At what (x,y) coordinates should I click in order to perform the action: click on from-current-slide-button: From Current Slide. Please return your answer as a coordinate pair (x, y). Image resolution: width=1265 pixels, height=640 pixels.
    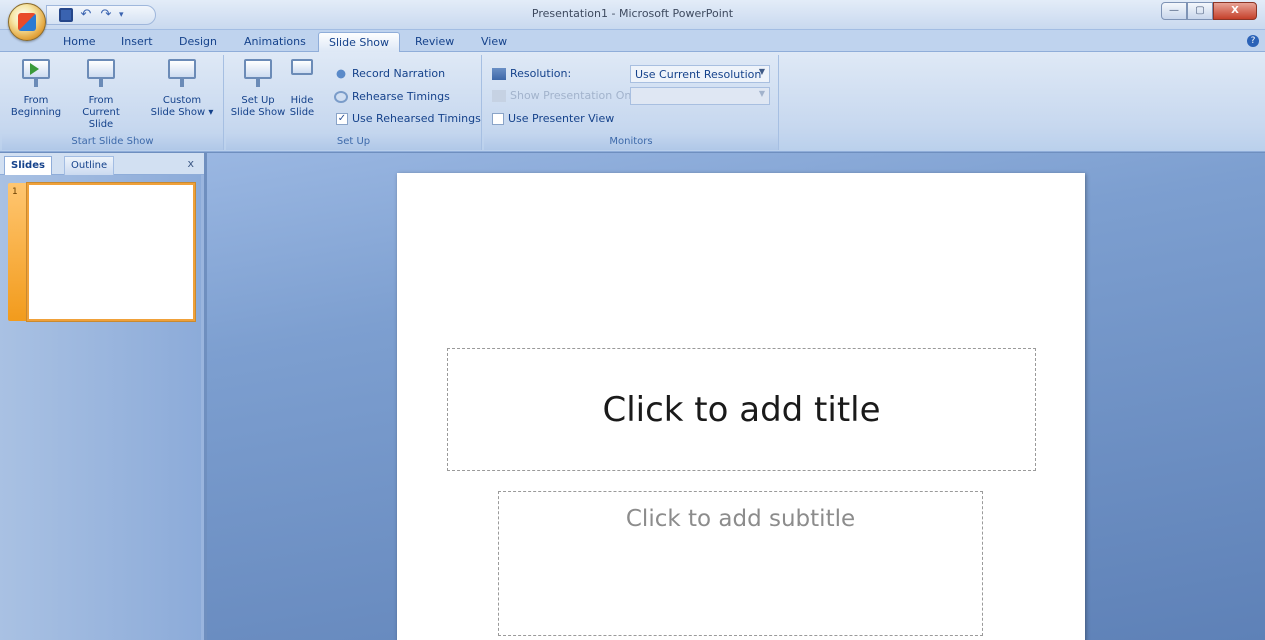
    Looking at the image, I should click on (101, 95).